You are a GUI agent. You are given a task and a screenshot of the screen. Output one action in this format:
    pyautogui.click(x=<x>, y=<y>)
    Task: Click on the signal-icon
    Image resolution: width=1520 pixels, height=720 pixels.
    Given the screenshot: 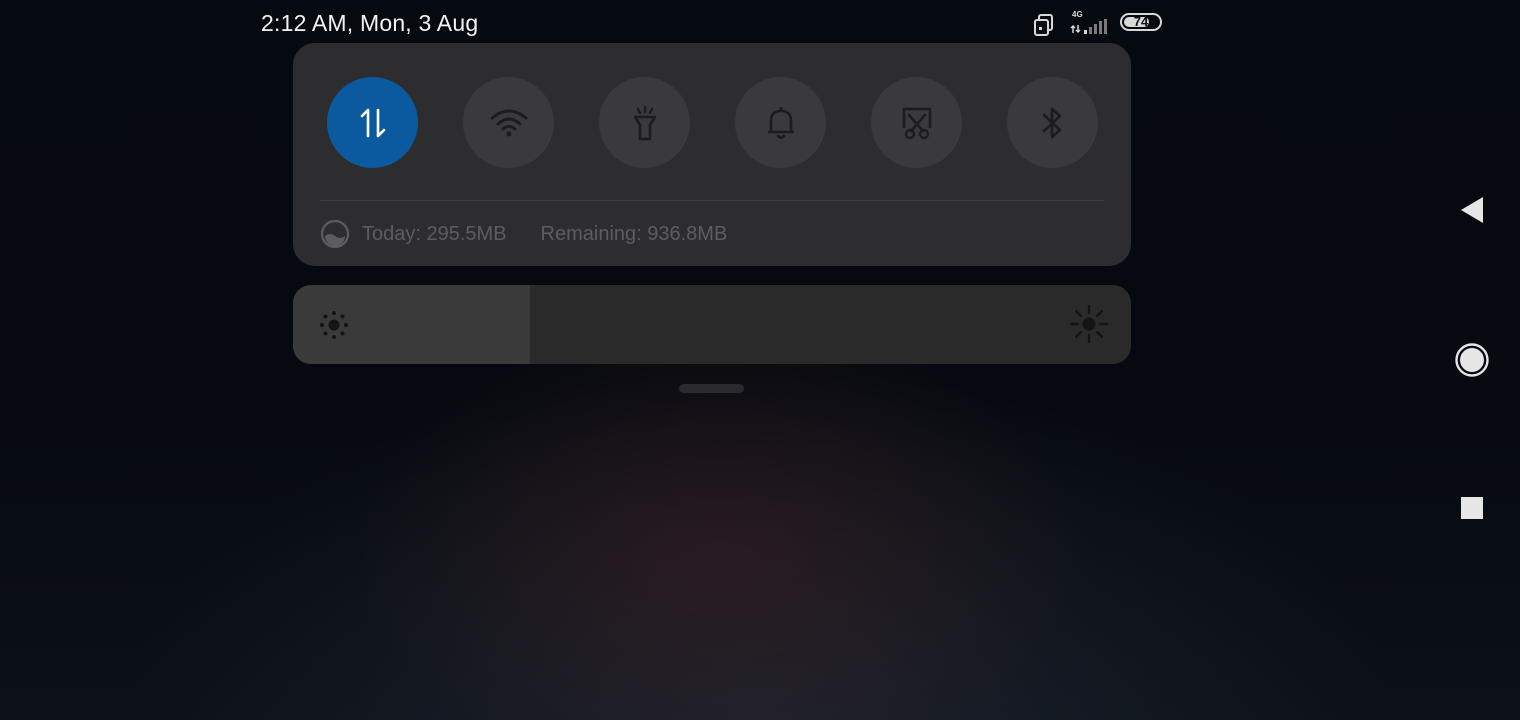 What is the action you would take?
    pyautogui.click(x=1088, y=26)
    